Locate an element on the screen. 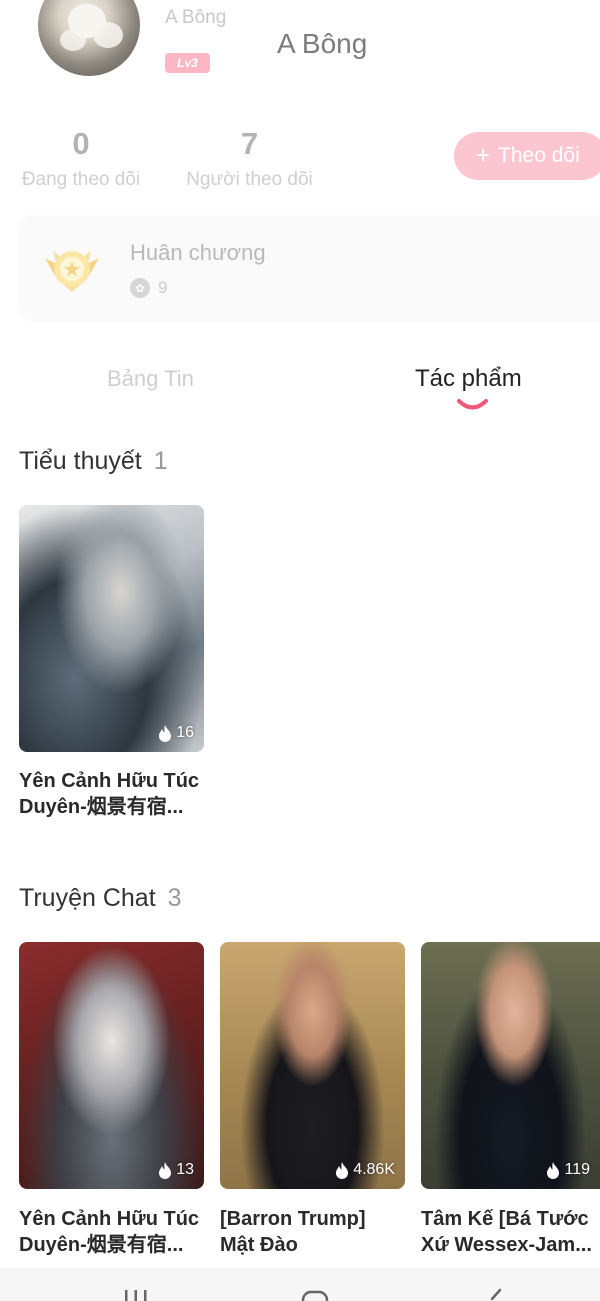 The image size is (600, 1301). chat-views-2: 4.86K is located at coordinates (374, 1169).